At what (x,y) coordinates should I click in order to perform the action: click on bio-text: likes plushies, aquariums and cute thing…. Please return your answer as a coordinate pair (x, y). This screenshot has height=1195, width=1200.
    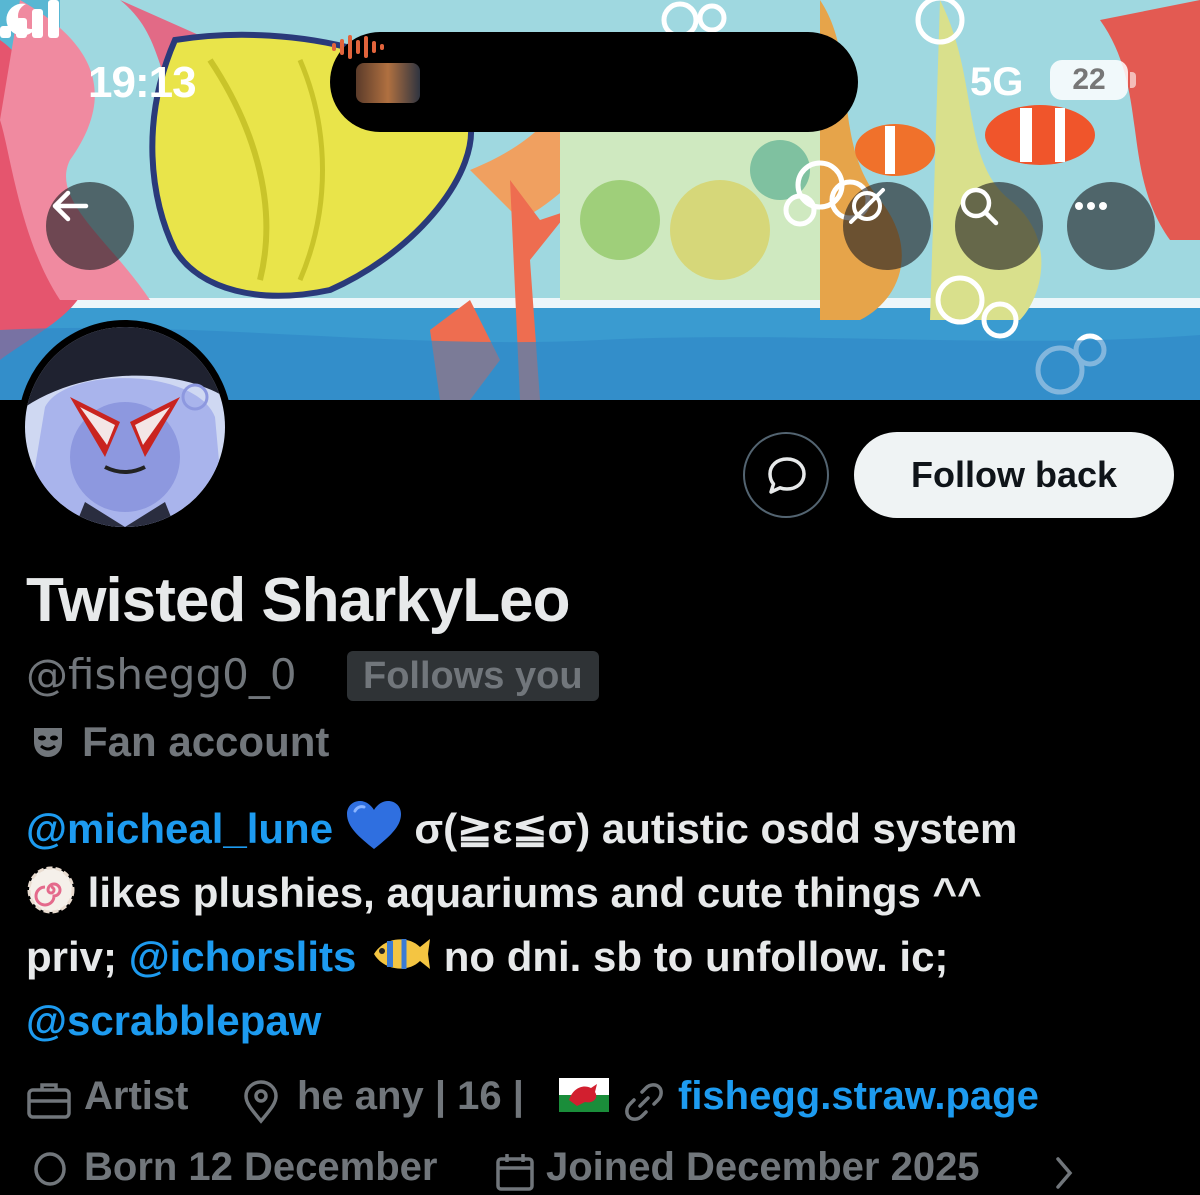
    Looking at the image, I should click on (534, 892).